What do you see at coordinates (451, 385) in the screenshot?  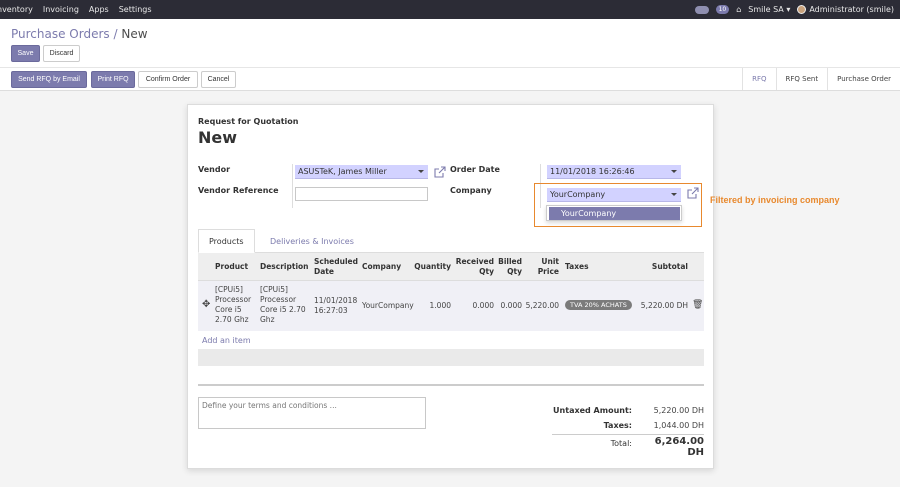 I see `section-separator` at bounding box center [451, 385].